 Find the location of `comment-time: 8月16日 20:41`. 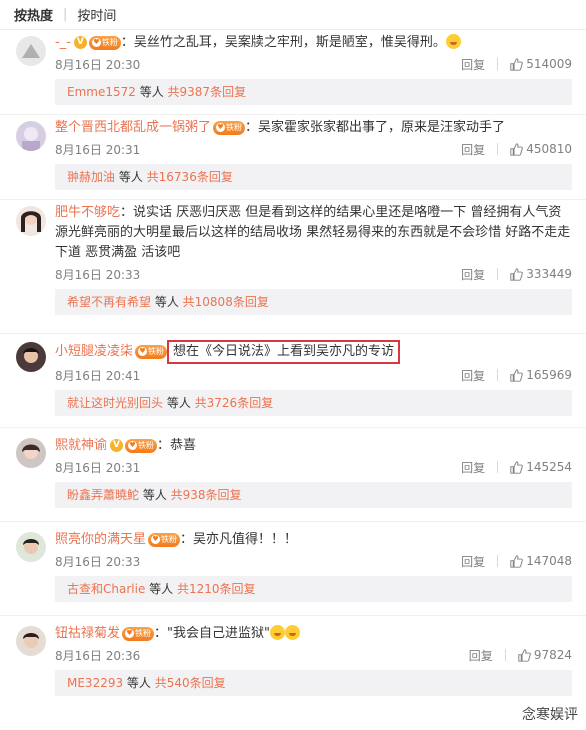

comment-time: 8月16日 20:41 is located at coordinates (98, 375).